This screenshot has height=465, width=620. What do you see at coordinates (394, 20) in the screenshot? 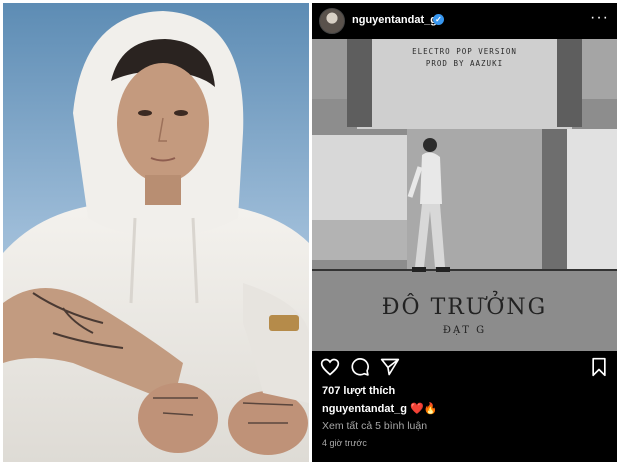
I see `username: nguyentandat_g` at bounding box center [394, 20].